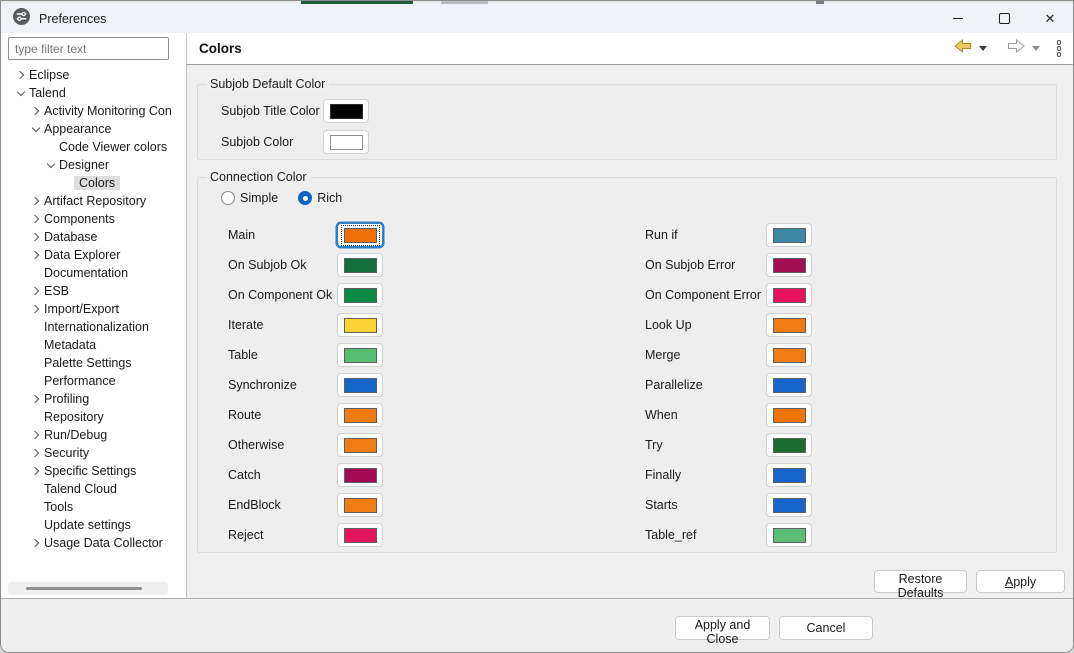 This screenshot has height=653, width=1074. I want to click on tree-item-data-explorer: Data Explorer, so click(93, 255).